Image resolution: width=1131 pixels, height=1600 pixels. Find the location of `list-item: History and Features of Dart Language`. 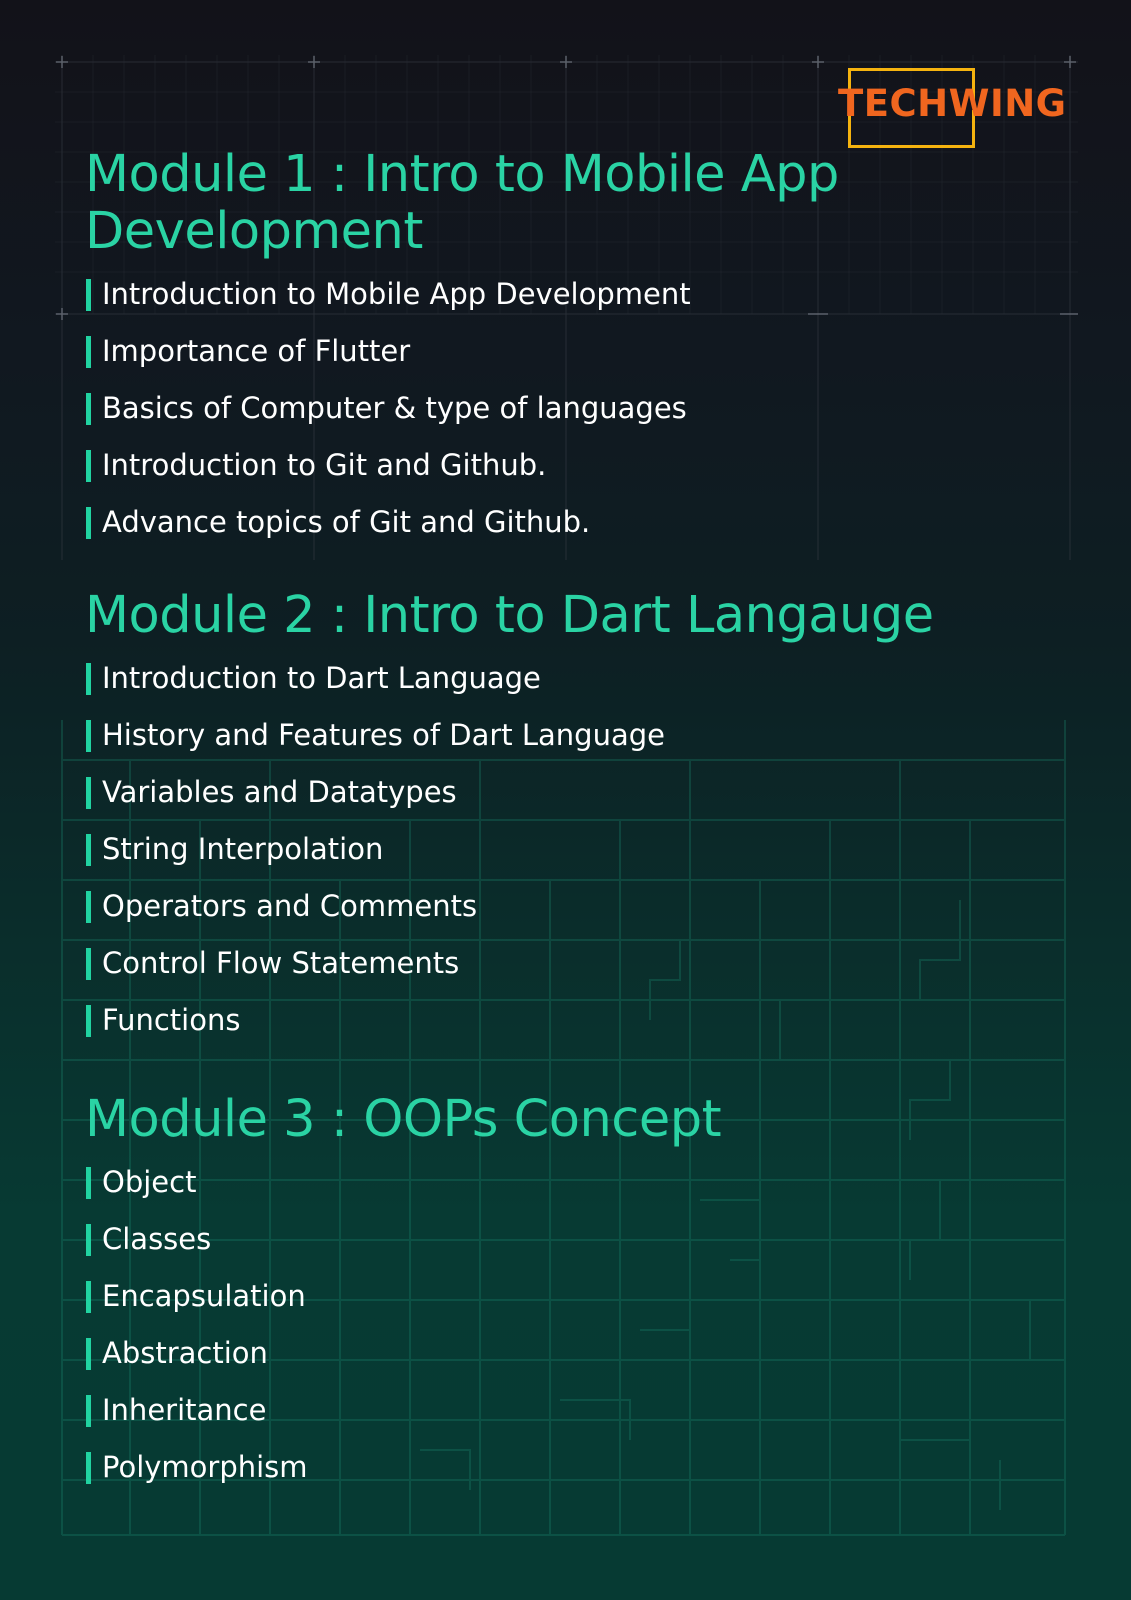

list-item: History and Features of Dart Language is located at coordinates (585, 735).